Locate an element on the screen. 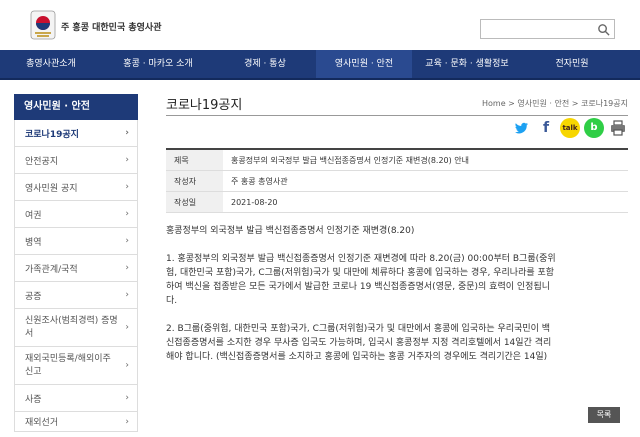 The width and height of the screenshot is (640, 437). facebook-icon: f is located at coordinates (546, 128).